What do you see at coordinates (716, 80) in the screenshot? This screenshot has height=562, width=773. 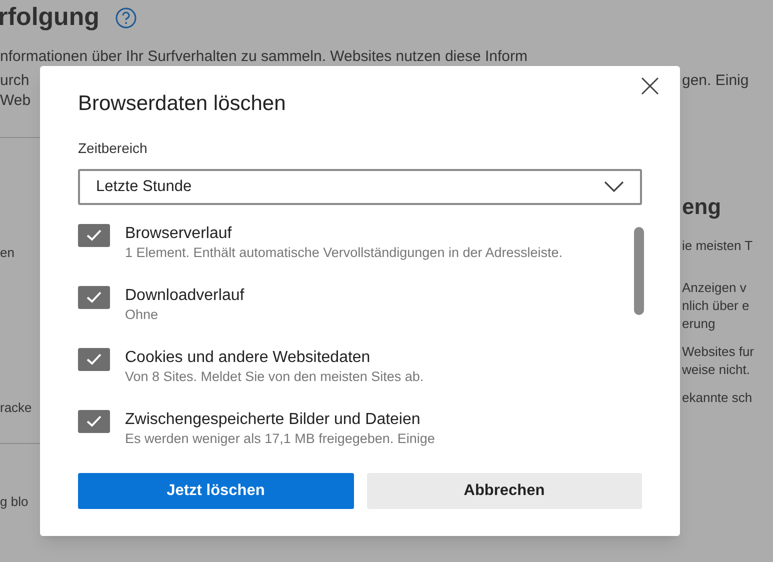 I see `background-text: gen. Einig` at bounding box center [716, 80].